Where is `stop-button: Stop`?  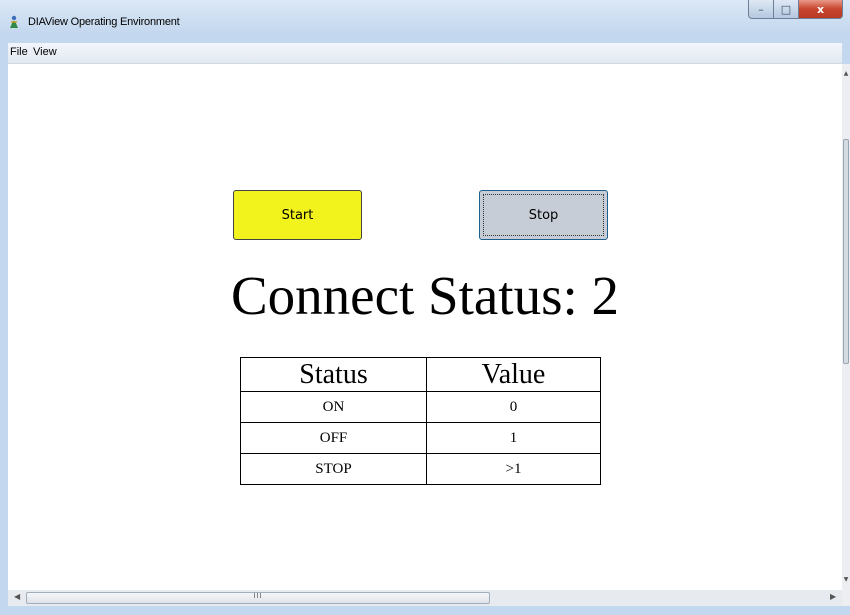 stop-button: Stop is located at coordinates (543, 215).